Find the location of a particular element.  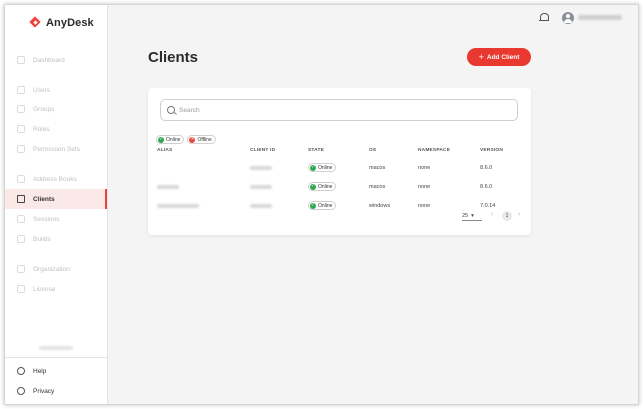

column-header-client-id: CLIENT ID is located at coordinates (262, 150).